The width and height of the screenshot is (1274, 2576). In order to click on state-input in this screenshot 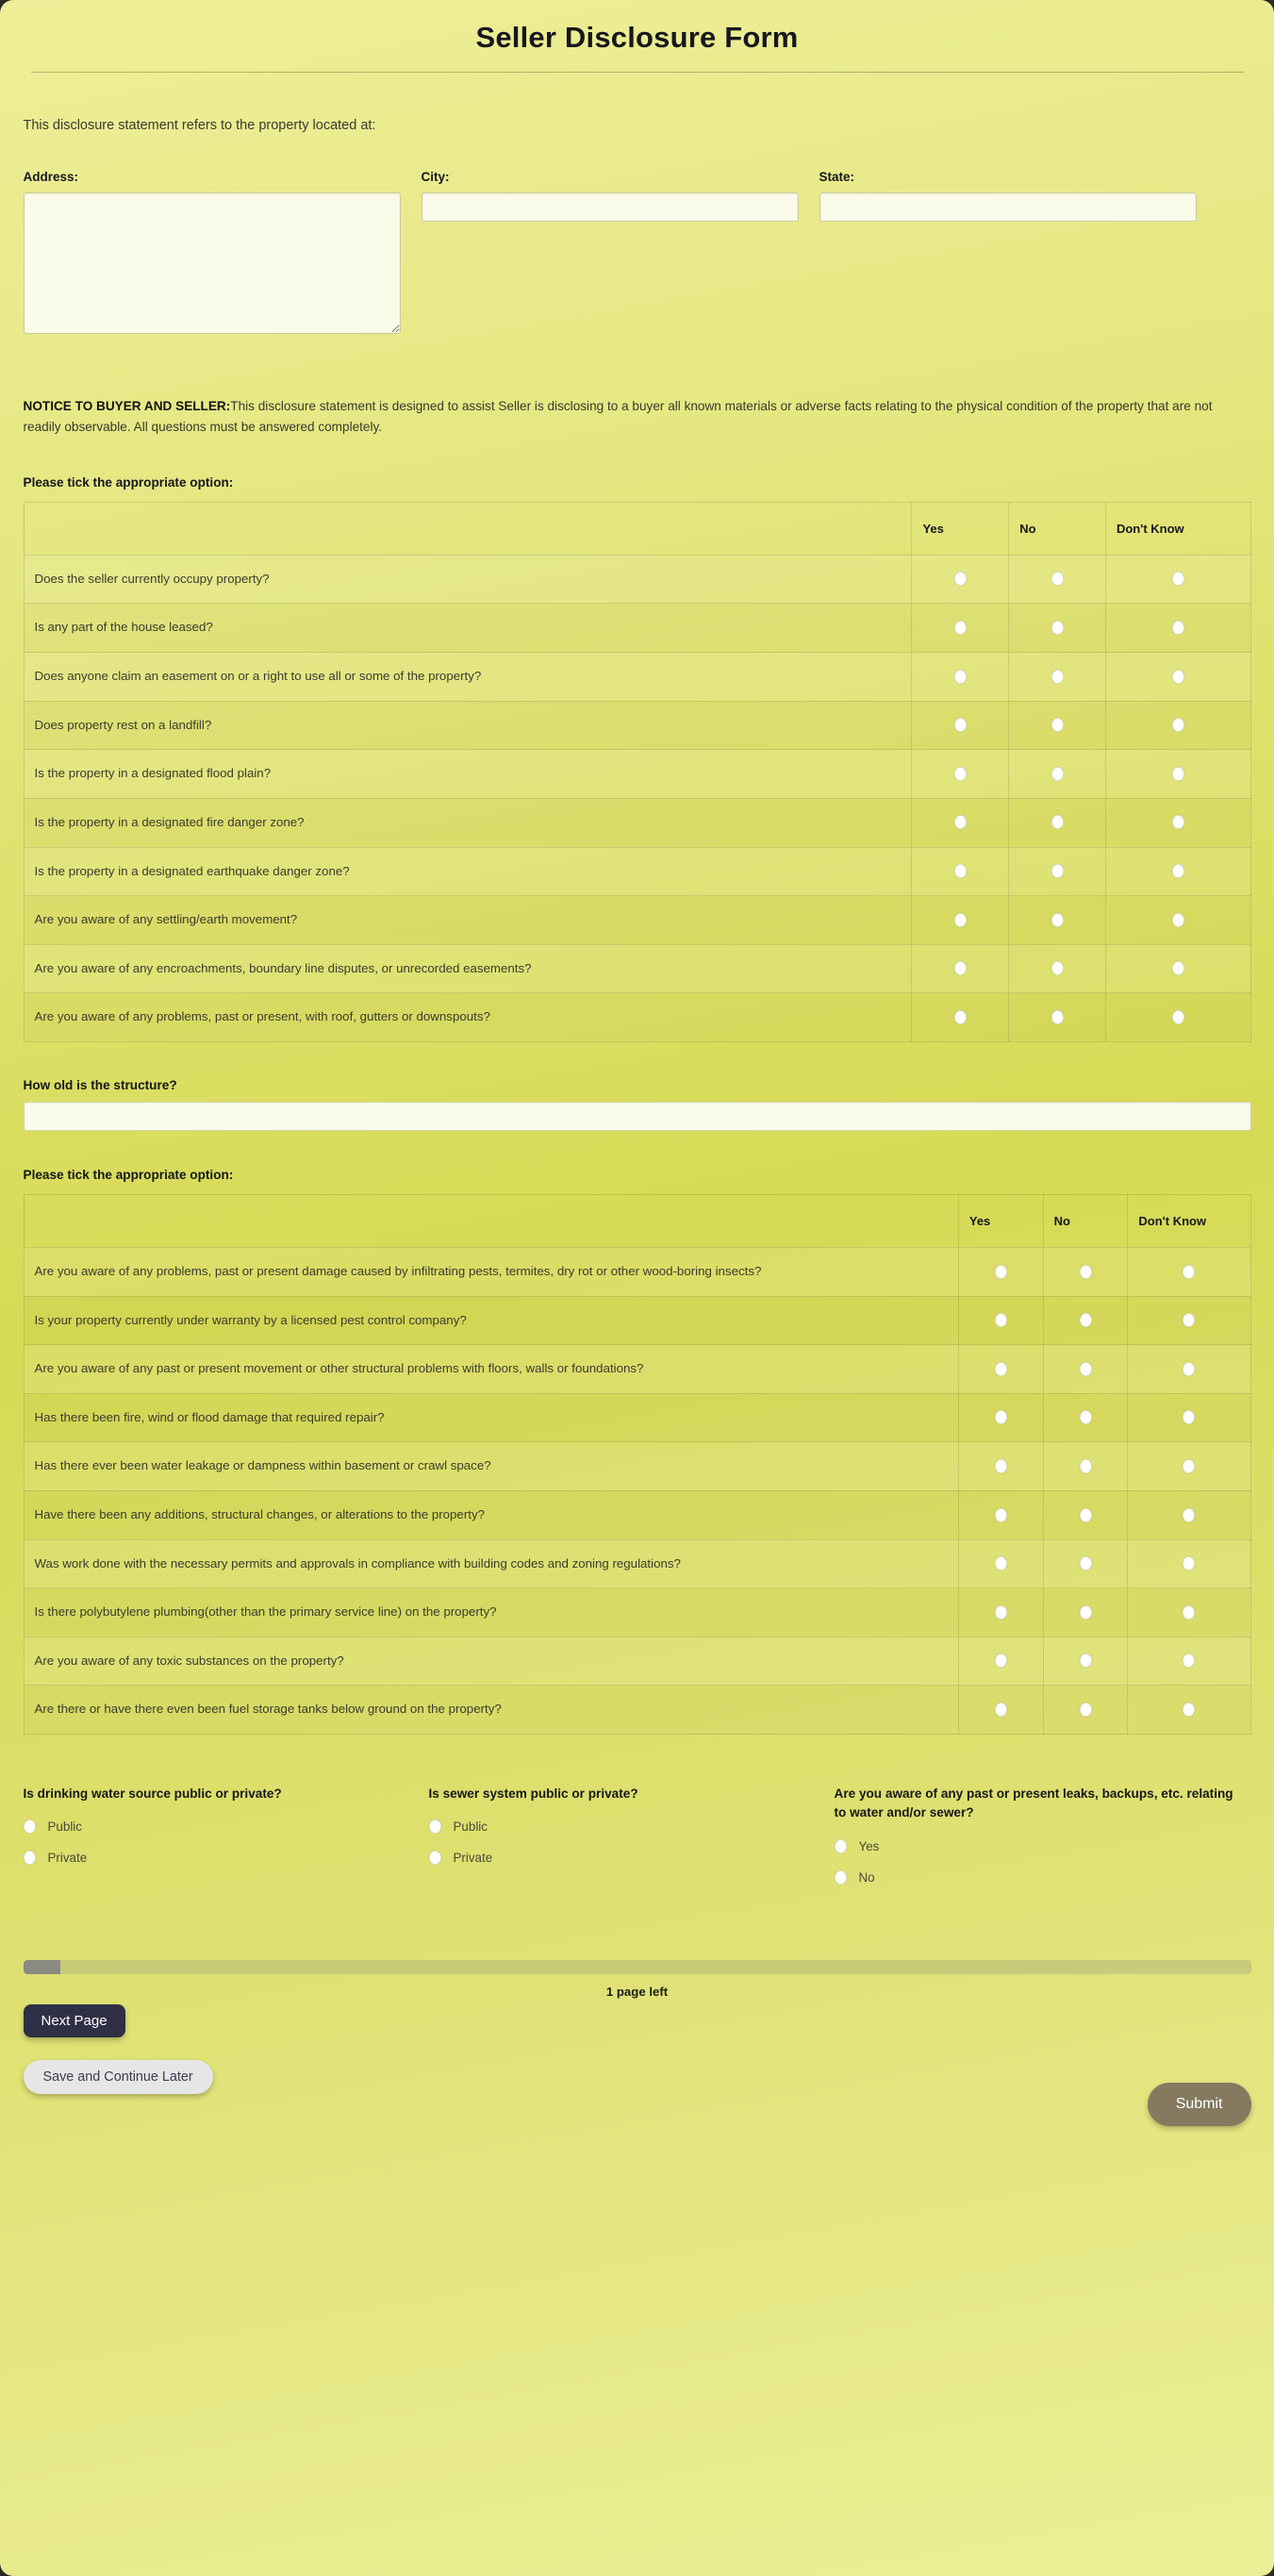, I will do `click(1008, 207)`.